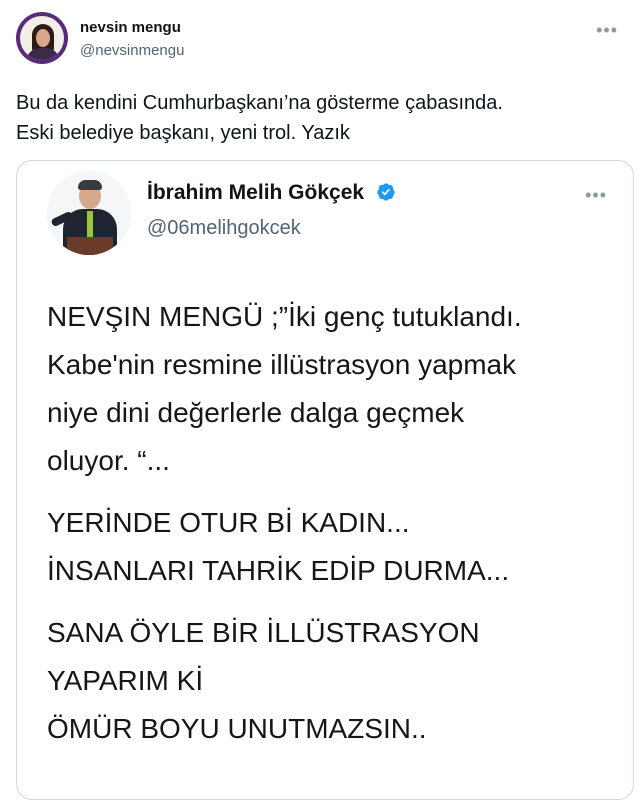 The height and width of the screenshot is (800, 640). Describe the element at coordinates (386, 192) in the screenshot. I see `verified-badge-icon` at that location.